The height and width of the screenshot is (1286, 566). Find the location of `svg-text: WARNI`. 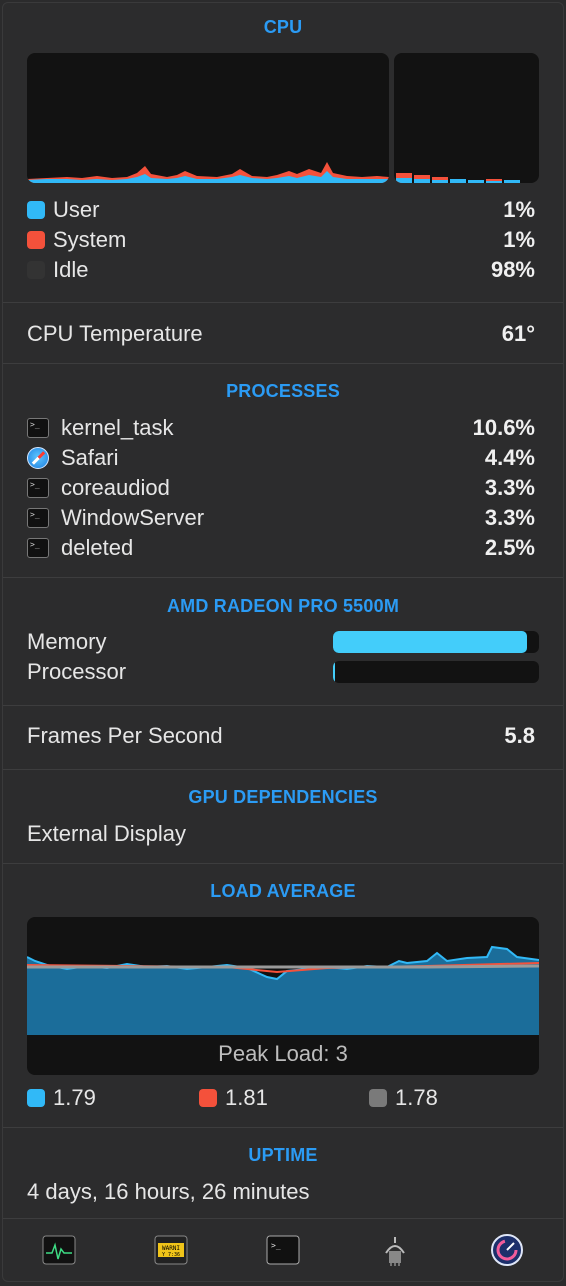

svg-text: WARNI is located at coordinates (171, 1248).